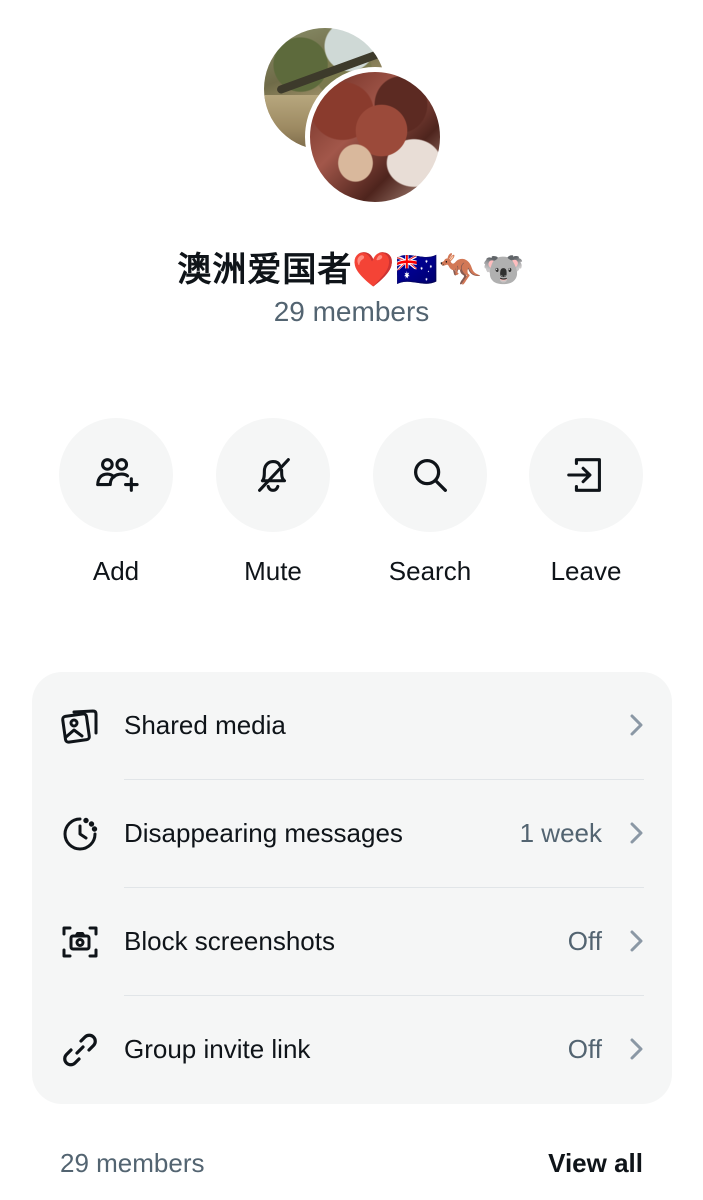 Image resolution: width=703 pixels, height=1200 pixels. I want to click on mute-label: Mute, so click(273, 571).